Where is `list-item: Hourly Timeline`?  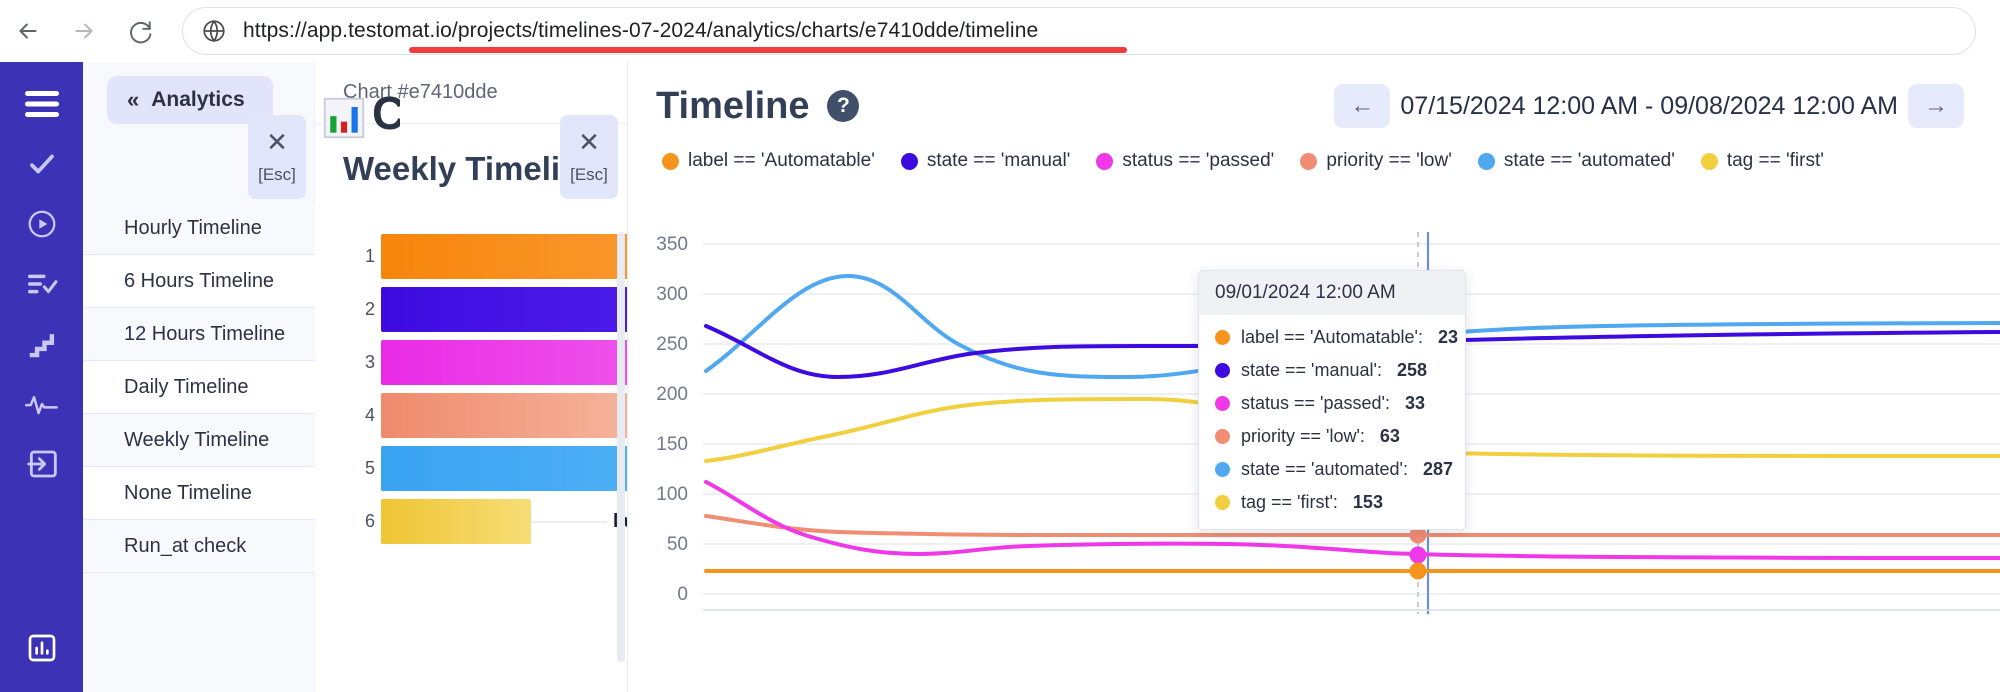 list-item: Hourly Timeline is located at coordinates (199, 228).